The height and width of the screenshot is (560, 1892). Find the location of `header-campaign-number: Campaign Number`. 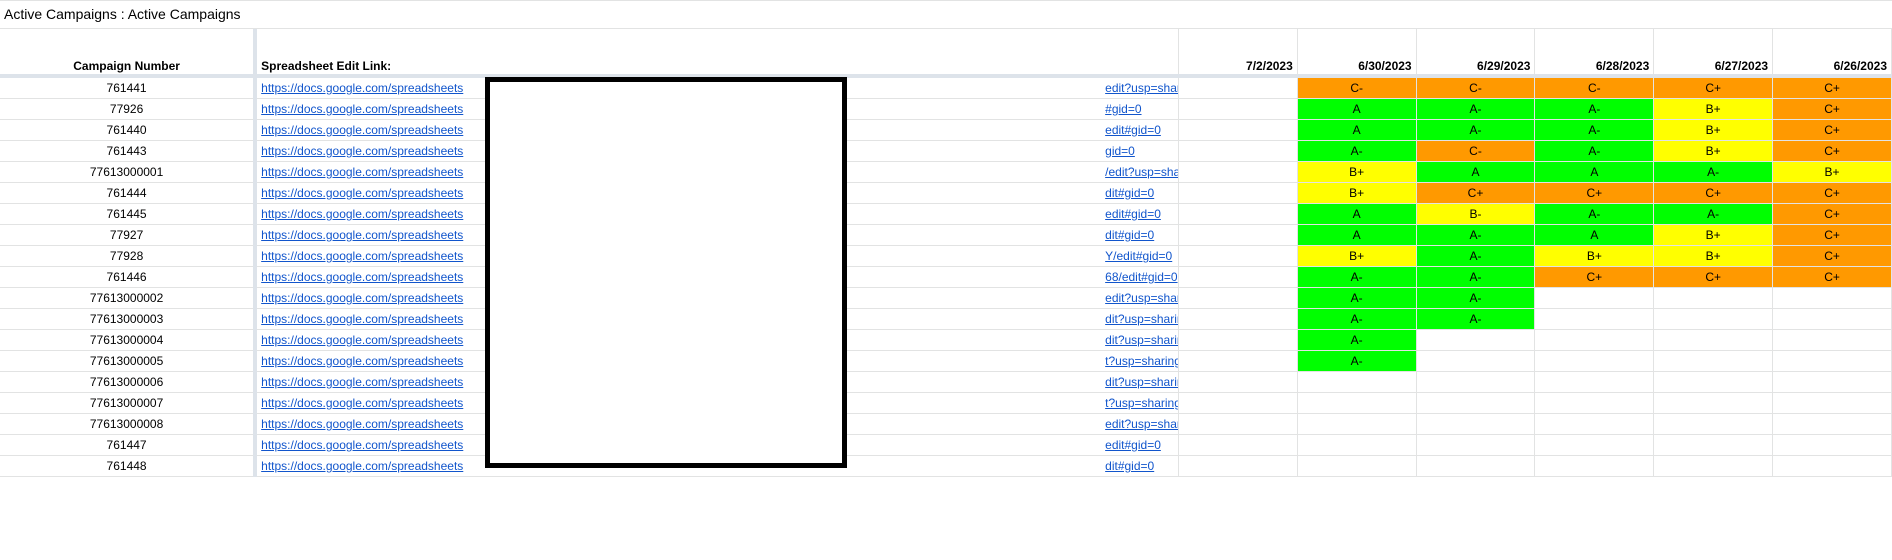

header-campaign-number: Campaign Number is located at coordinates (129, 53).